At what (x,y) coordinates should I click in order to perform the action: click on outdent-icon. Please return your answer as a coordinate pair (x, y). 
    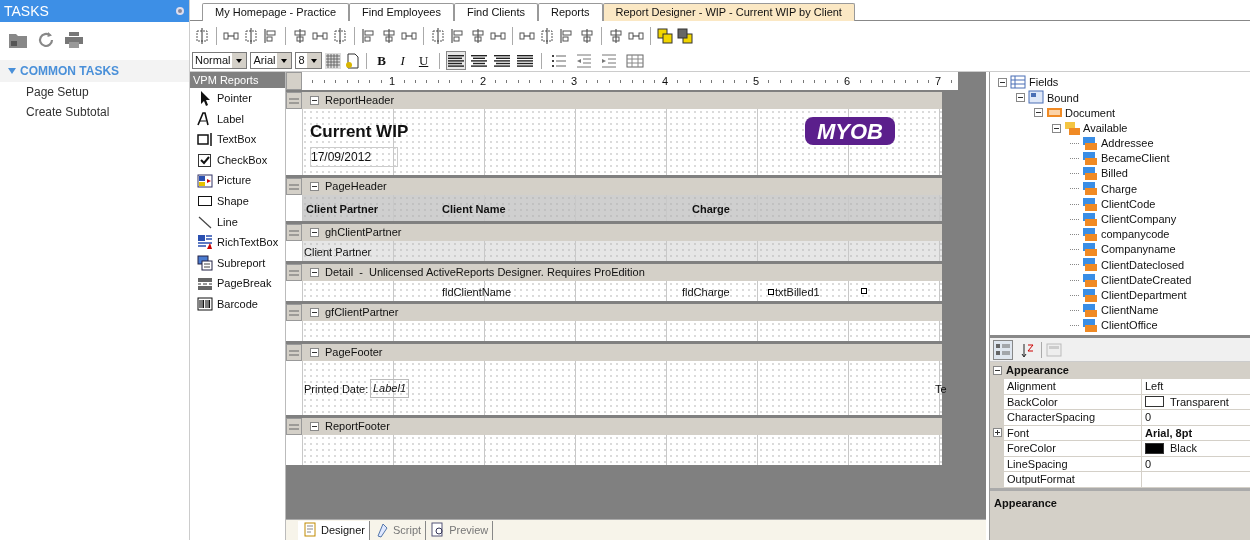
    Looking at the image, I should click on (583, 60).